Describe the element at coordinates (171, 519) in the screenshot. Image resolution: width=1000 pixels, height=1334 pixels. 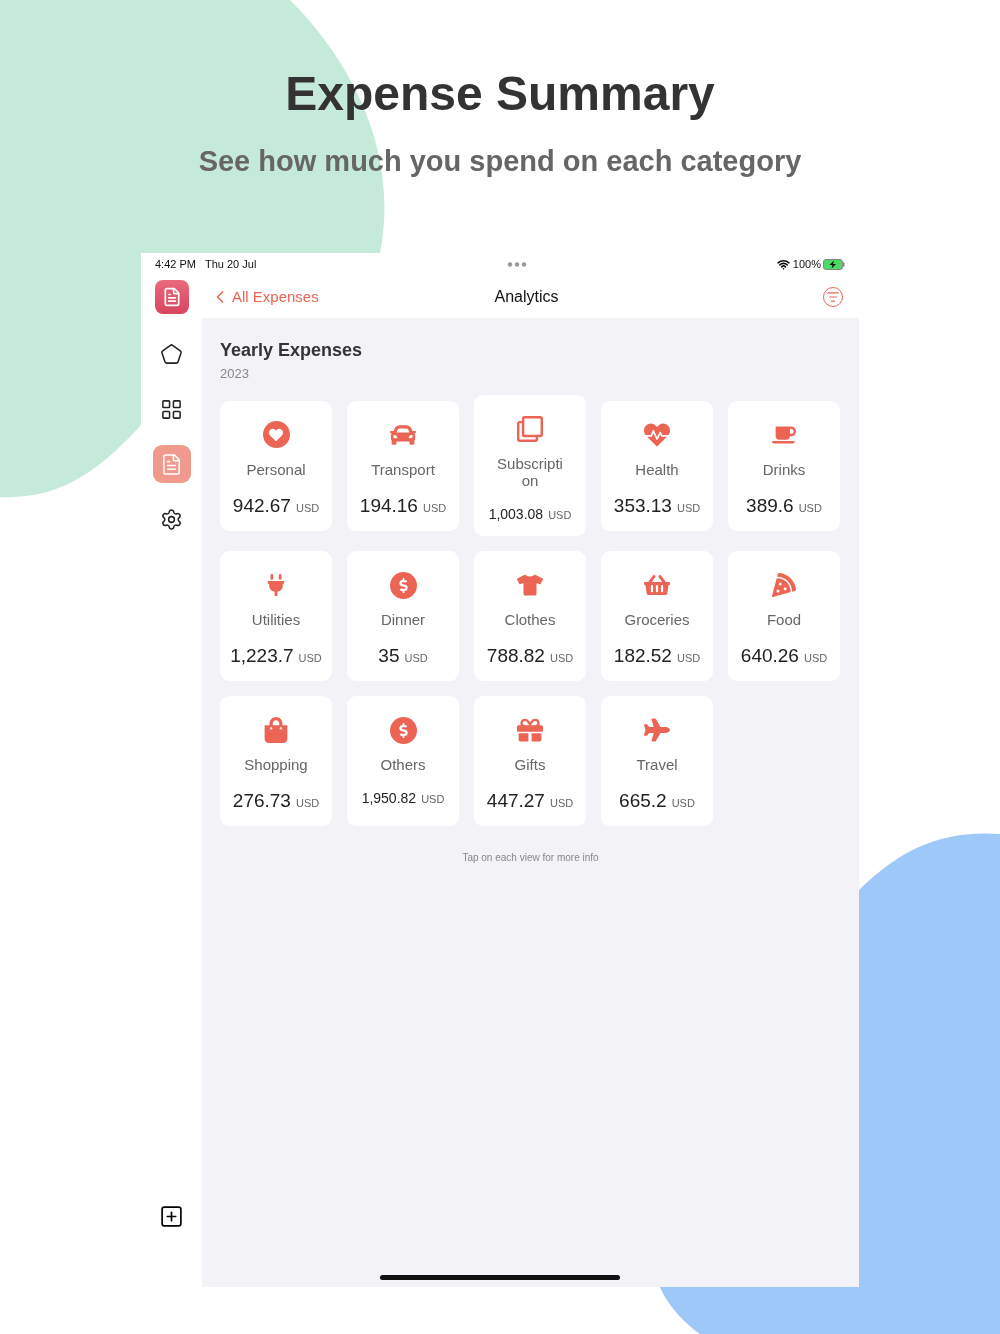
I see `settings-icon` at that location.